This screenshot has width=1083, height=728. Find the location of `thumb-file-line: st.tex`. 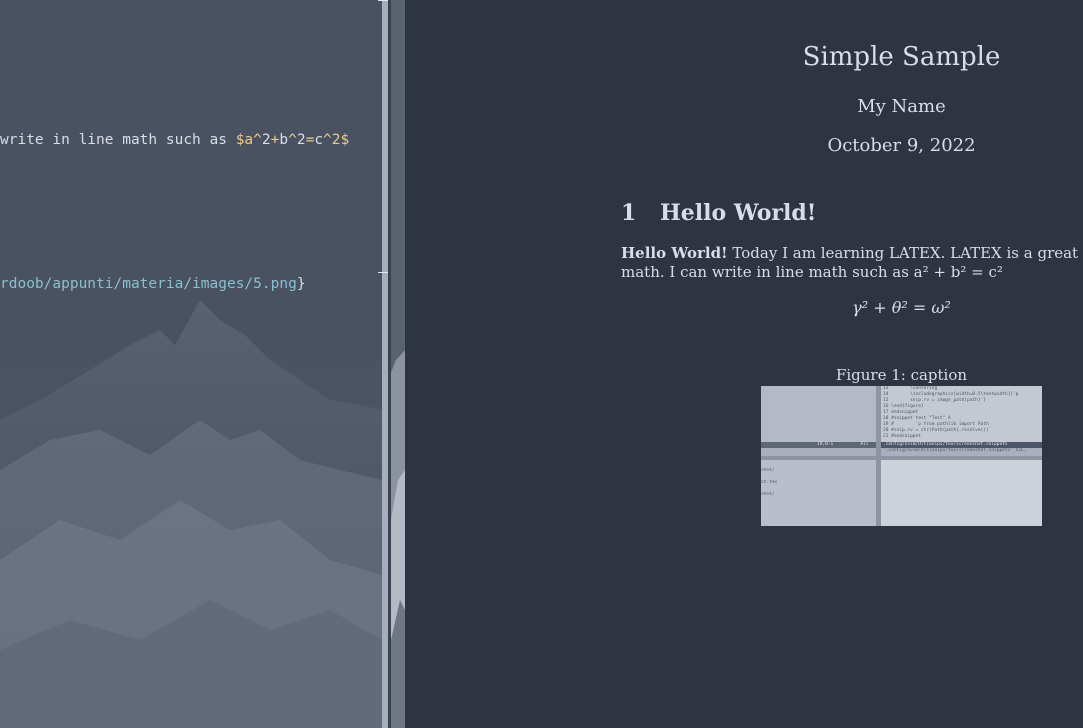

thumb-file-line: st.tex is located at coordinates (769, 482).